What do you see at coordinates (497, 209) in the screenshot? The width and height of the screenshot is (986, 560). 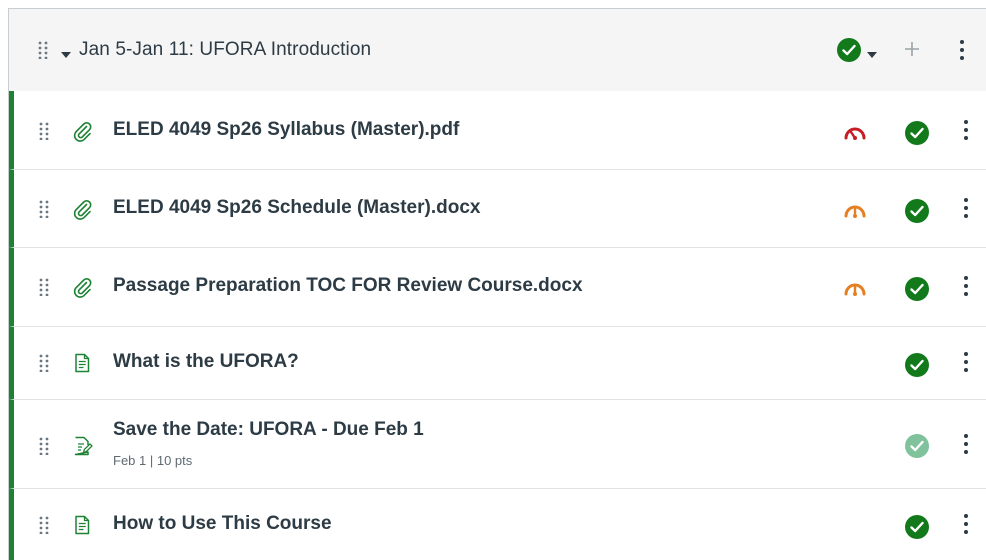 I see `module-item: ELED 4049 Sp26 Schedule (Master).docx` at bounding box center [497, 209].